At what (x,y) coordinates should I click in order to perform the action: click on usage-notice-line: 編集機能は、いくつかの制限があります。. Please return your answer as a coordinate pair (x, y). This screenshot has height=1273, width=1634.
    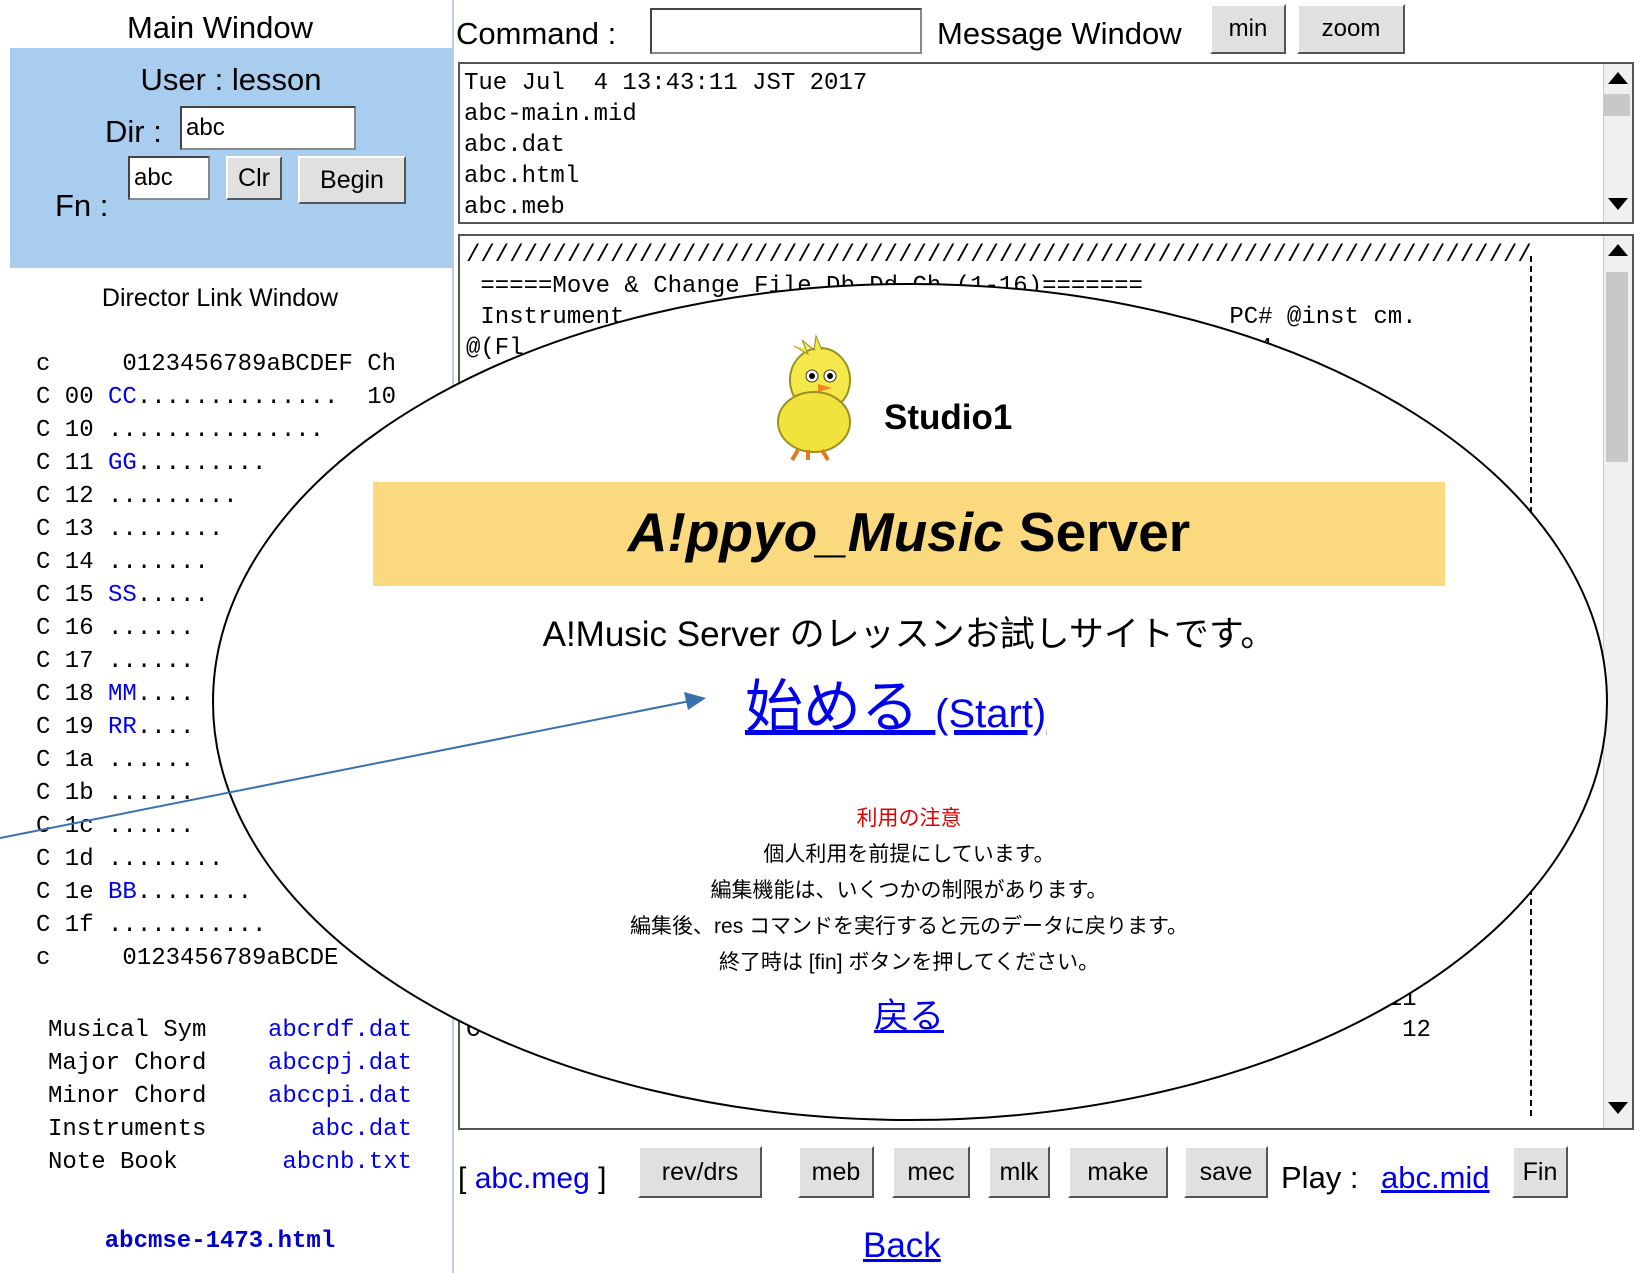
    Looking at the image, I should click on (909, 890).